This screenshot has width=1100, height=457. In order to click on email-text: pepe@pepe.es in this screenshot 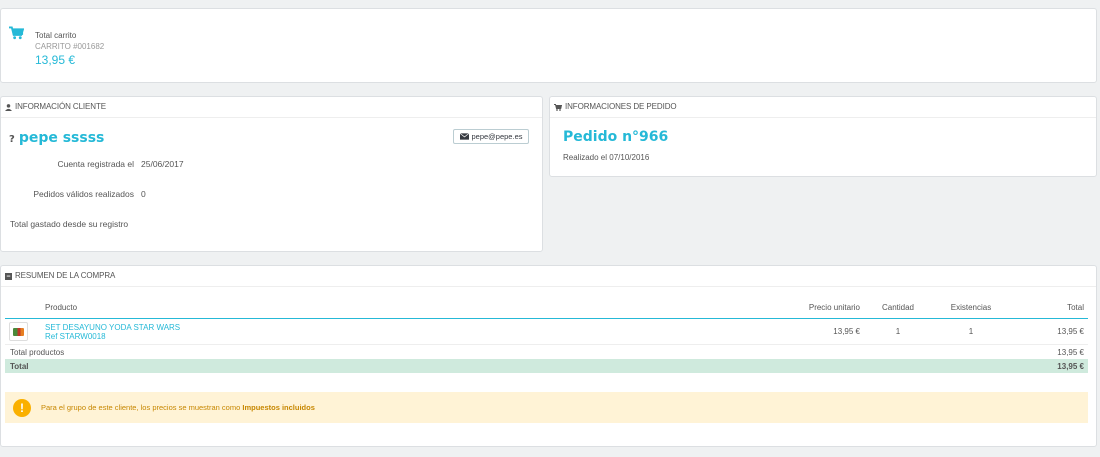, I will do `click(497, 136)`.